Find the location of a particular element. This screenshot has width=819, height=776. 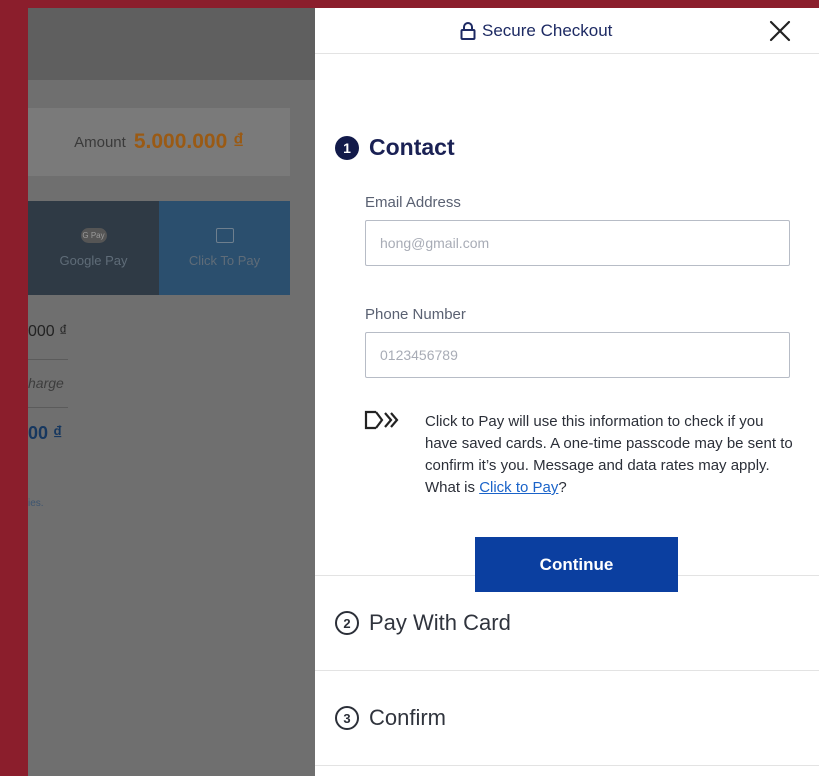

amount-label: Amount is located at coordinates (100, 142).